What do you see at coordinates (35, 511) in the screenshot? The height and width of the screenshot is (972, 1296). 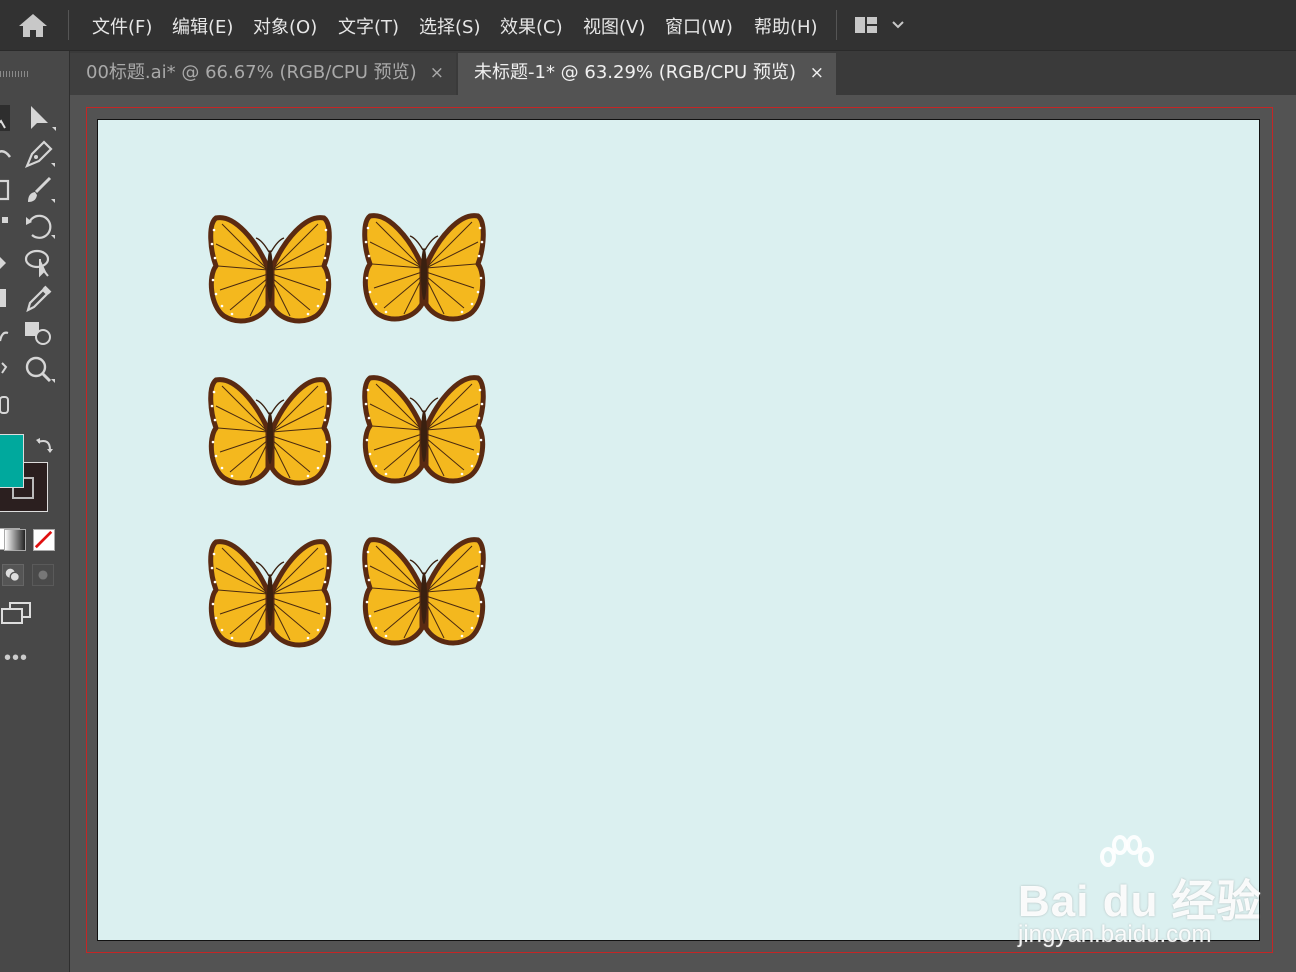 I see `tools-panel: •••` at bounding box center [35, 511].